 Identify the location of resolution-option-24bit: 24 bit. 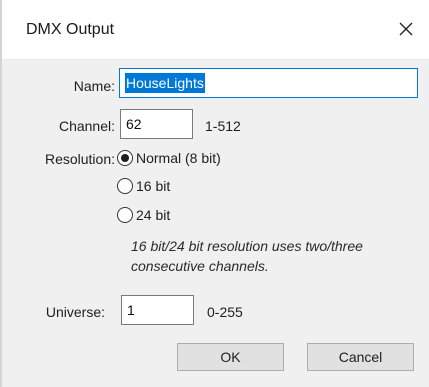
(143, 215).